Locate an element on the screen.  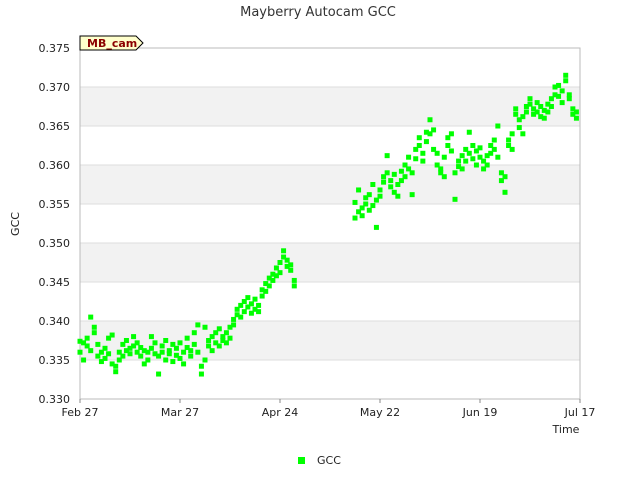
x-tick-label: Feb 27 is located at coordinates (80, 412).